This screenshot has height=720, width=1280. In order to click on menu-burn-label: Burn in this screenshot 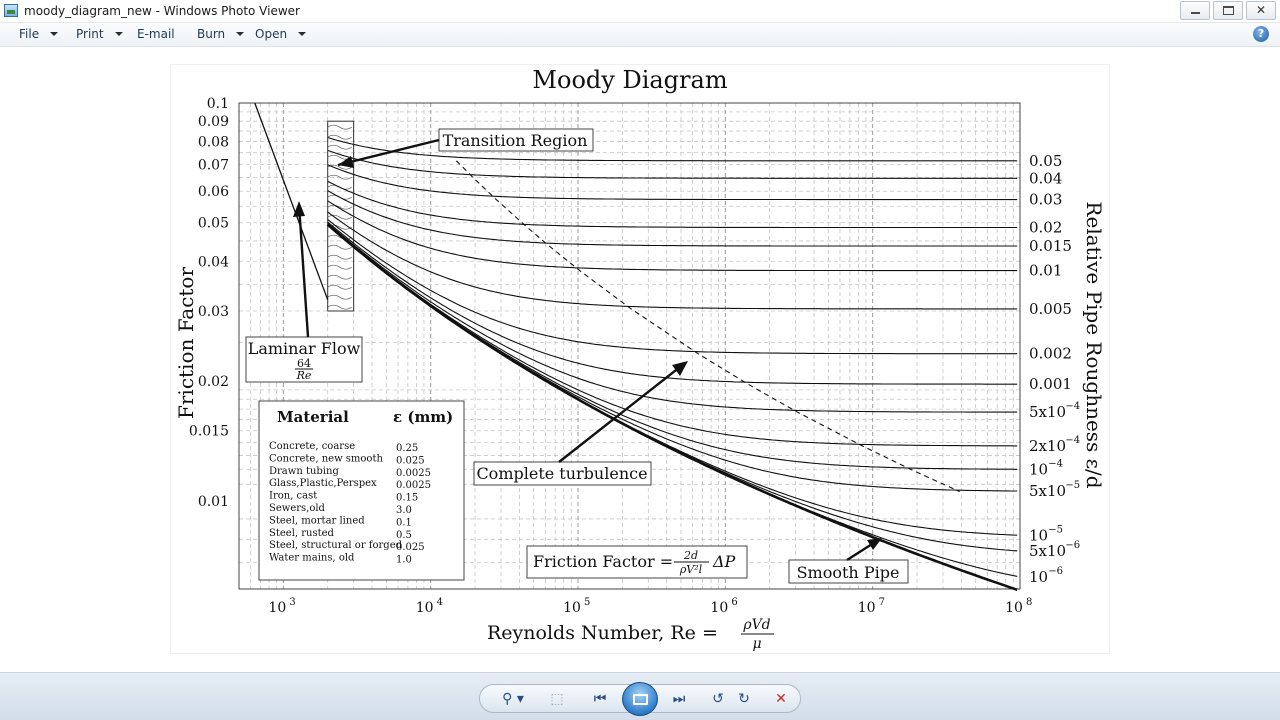, I will do `click(211, 34)`.